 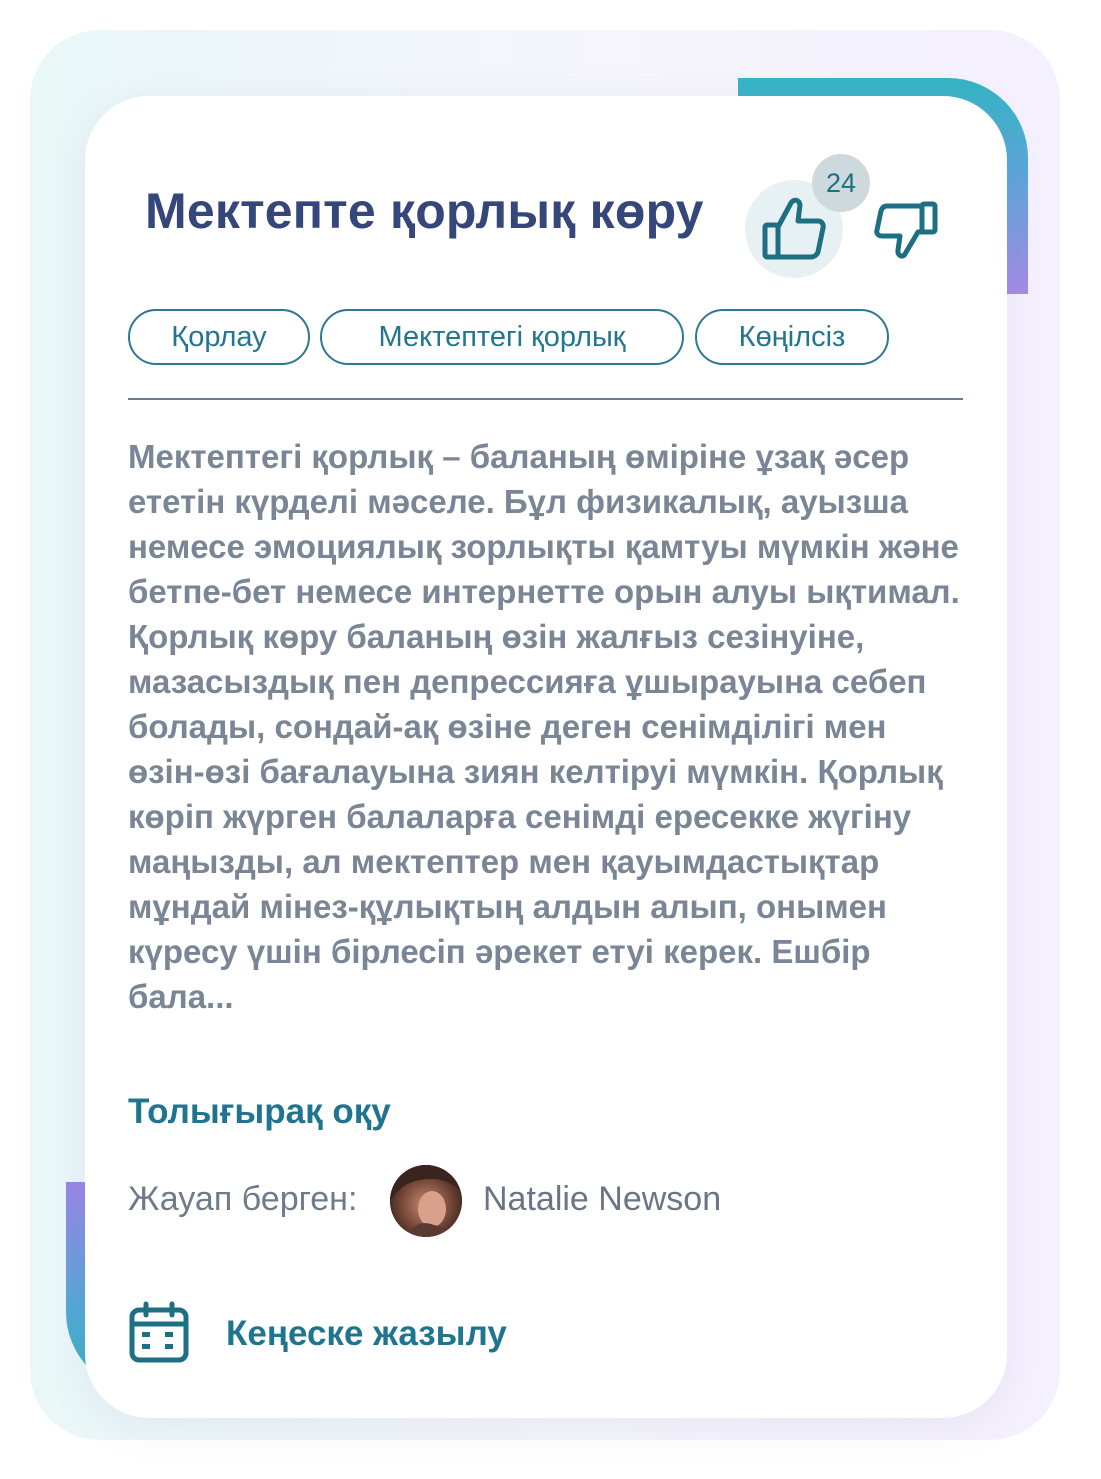 I want to click on author-avatar, so click(x=426, y=1201).